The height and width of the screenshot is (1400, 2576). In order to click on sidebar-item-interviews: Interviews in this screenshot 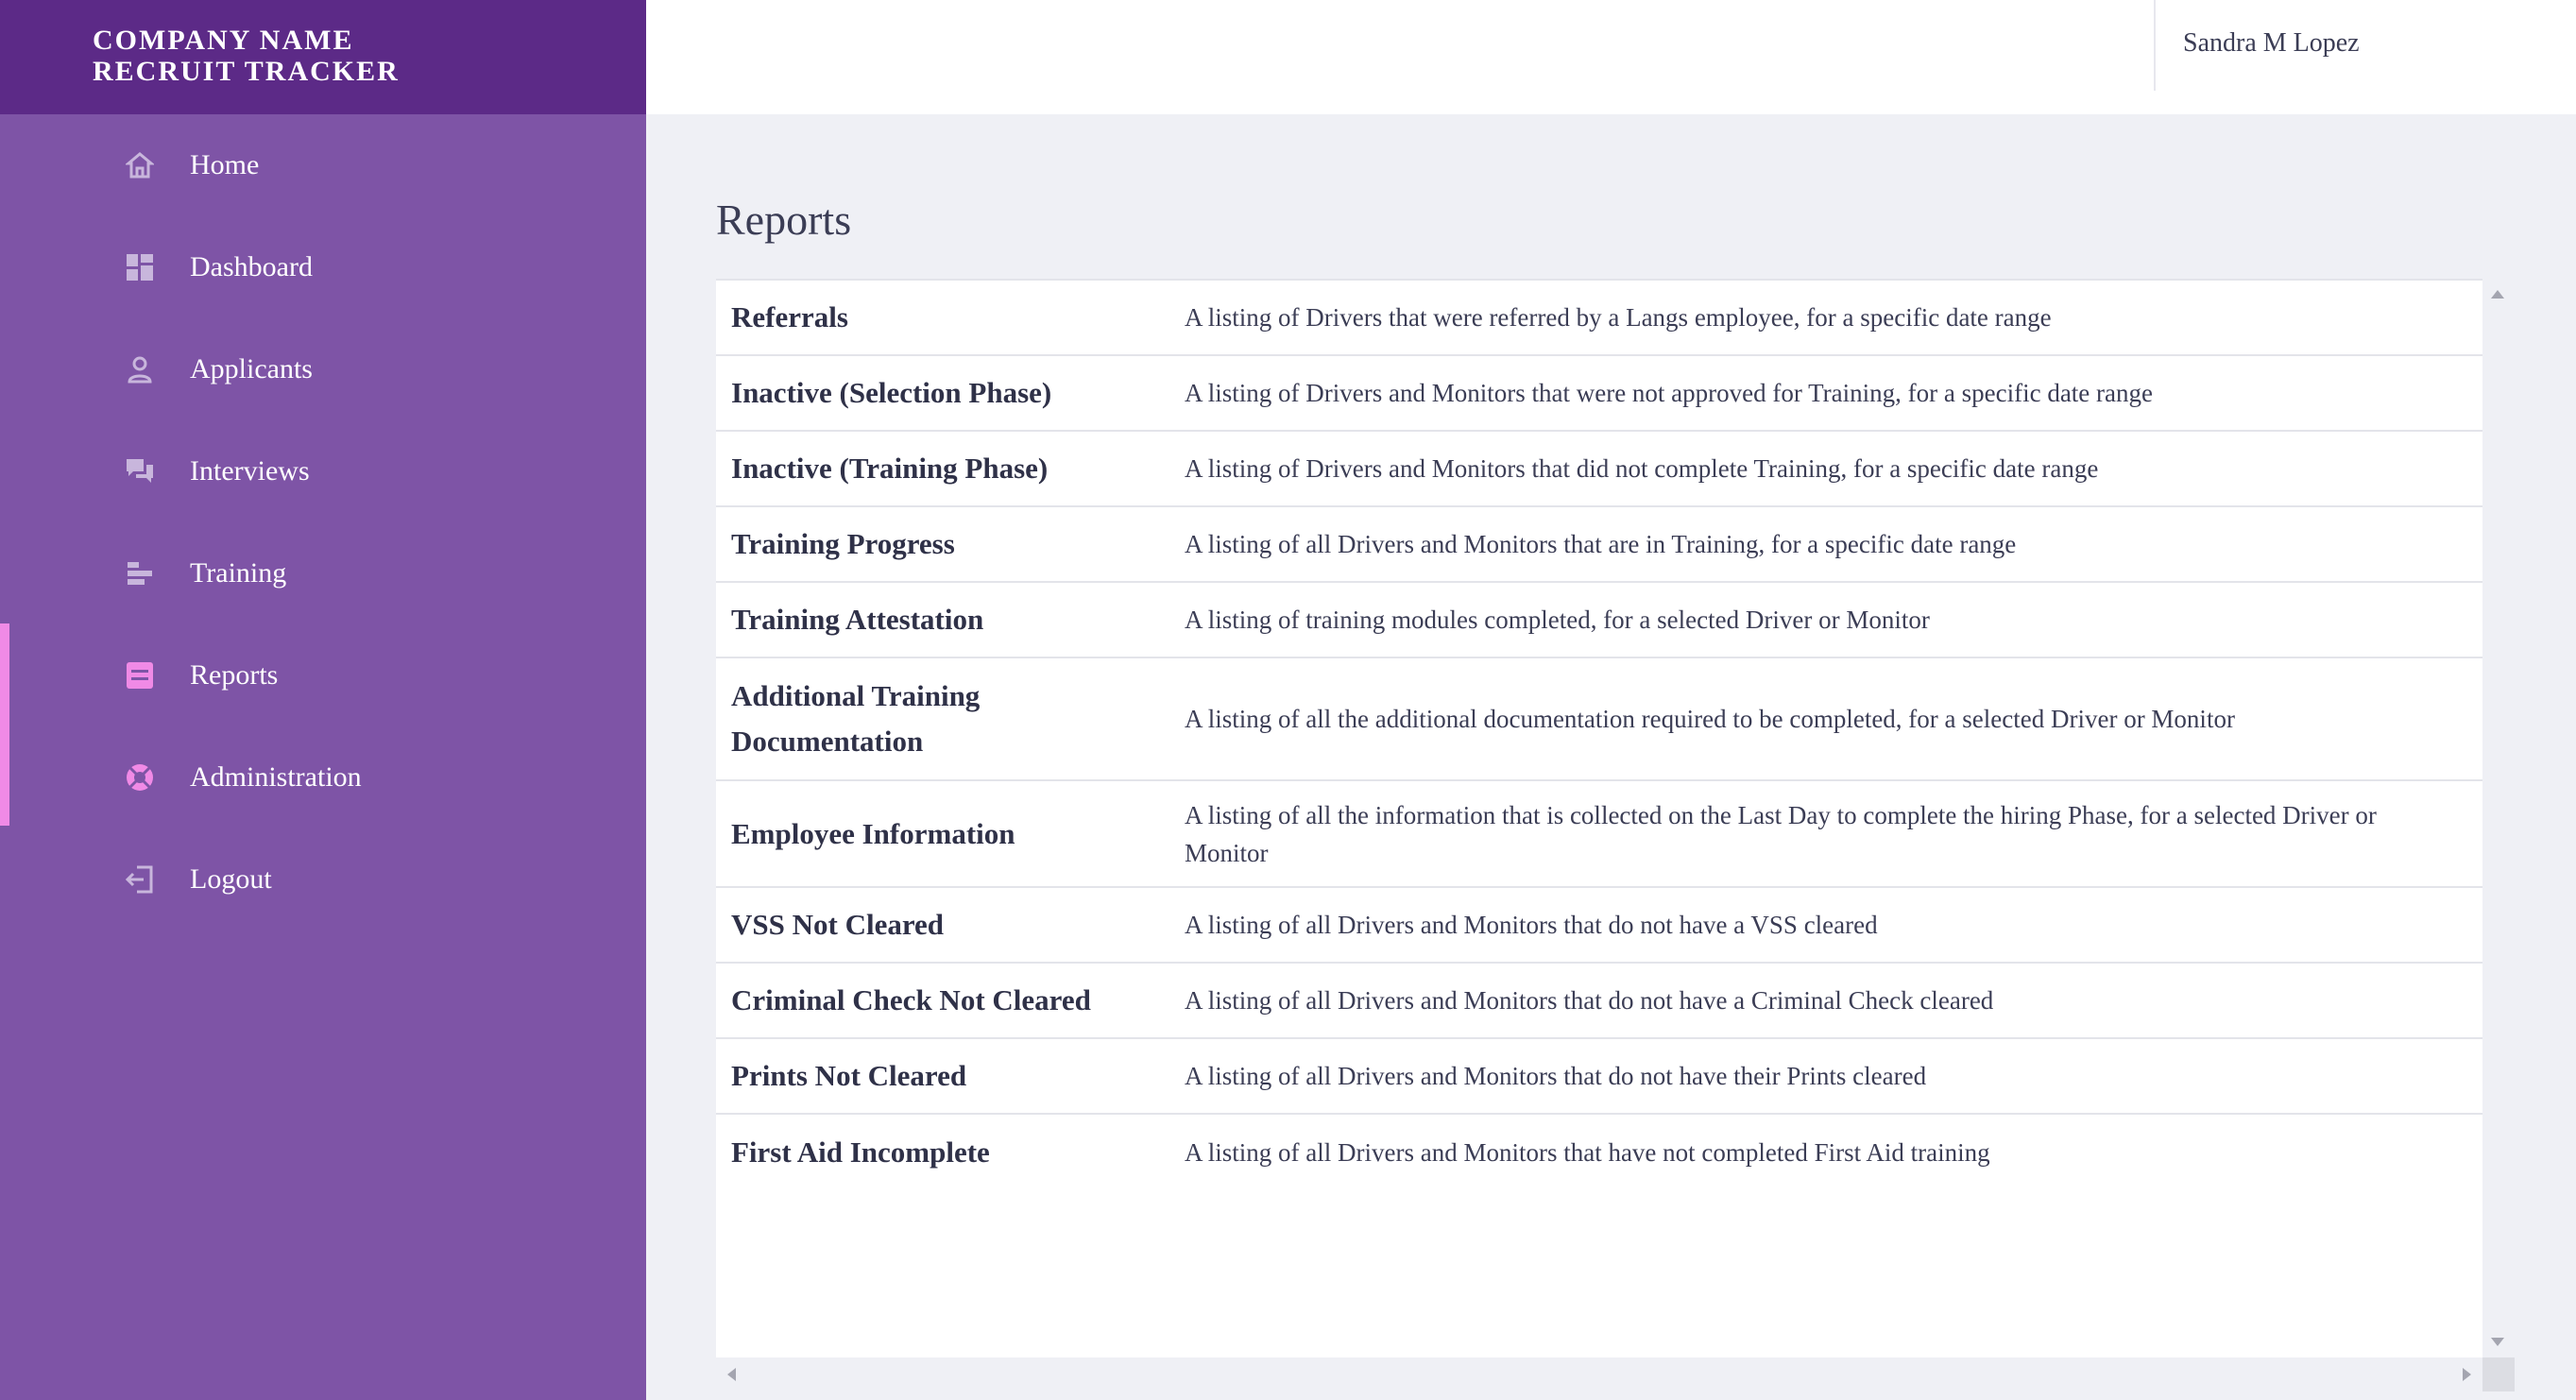, I will do `click(323, 471)`.